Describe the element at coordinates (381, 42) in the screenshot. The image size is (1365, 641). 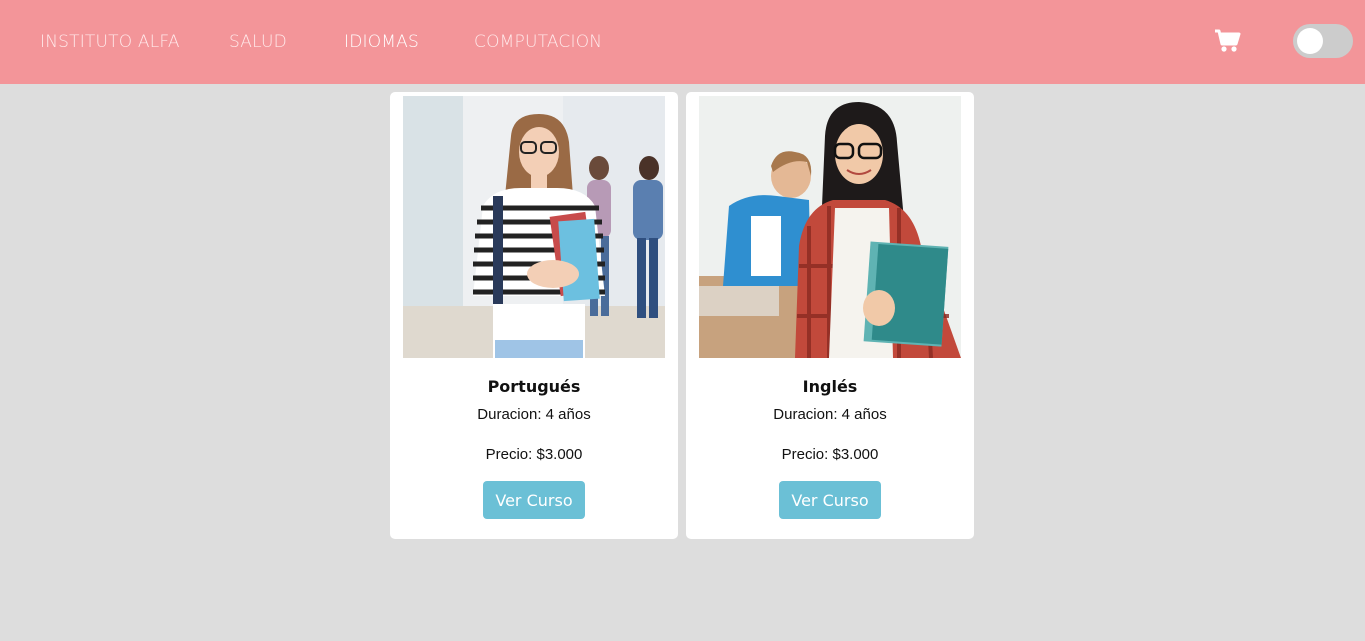
I see `nav-link-idiomas: IDIOMAS` at that location.